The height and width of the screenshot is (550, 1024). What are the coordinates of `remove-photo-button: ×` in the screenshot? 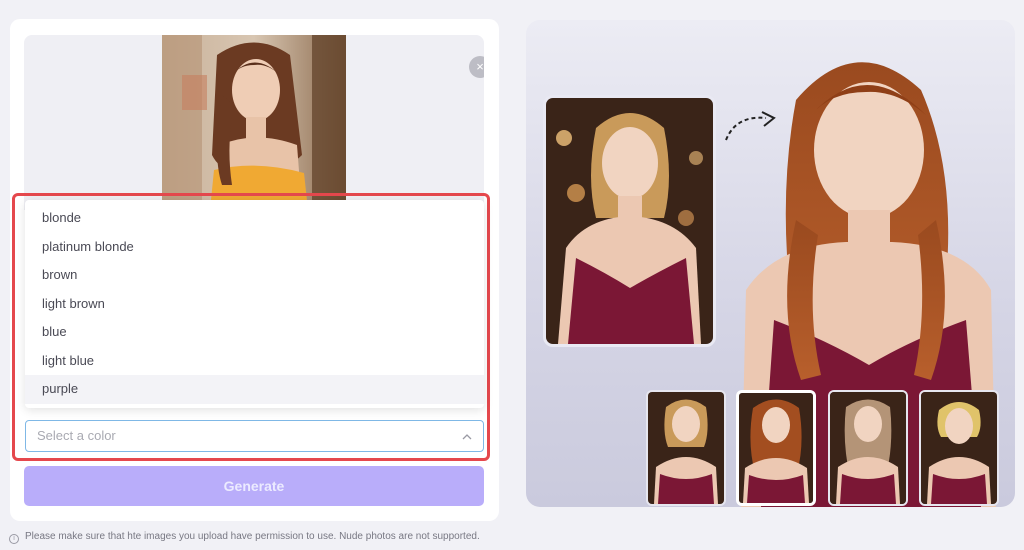 It's located at (476, 67).